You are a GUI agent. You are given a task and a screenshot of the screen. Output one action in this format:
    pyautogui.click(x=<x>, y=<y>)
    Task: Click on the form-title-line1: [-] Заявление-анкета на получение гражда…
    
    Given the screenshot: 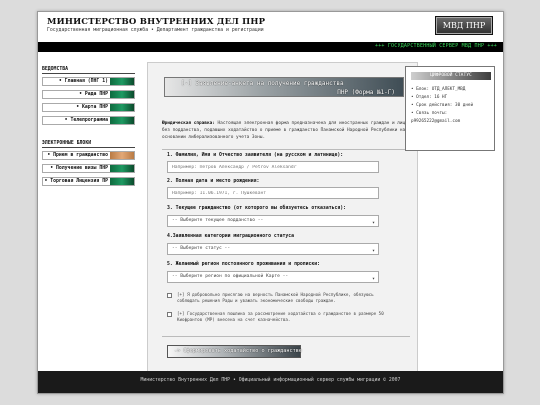 What is the action you would take?
    pyautogui.click(x=262, y=83)
    